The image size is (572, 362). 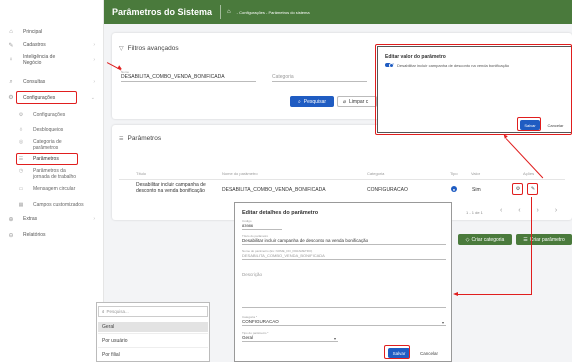 I want to click on dropdown-option-geral: Geral, so click(x=153, y=327).